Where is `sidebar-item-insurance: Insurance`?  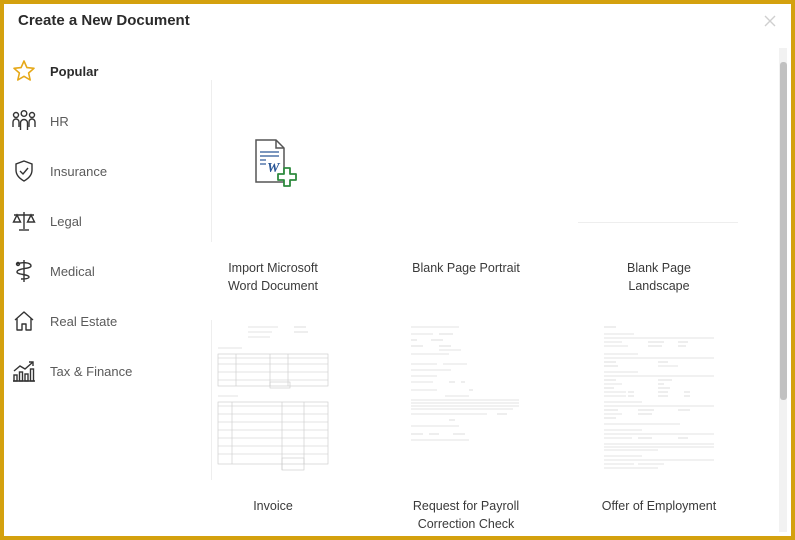
sidebar-item-insurance: Insurance is located at coordinates (100, 171).